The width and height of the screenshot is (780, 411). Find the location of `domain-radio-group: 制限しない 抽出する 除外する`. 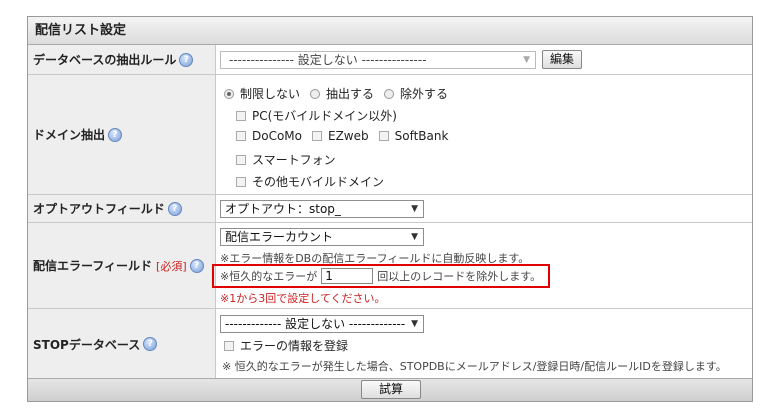

domain-radio-group: 制限しない 抽出する 除外する is located at coordinates (341, 93).